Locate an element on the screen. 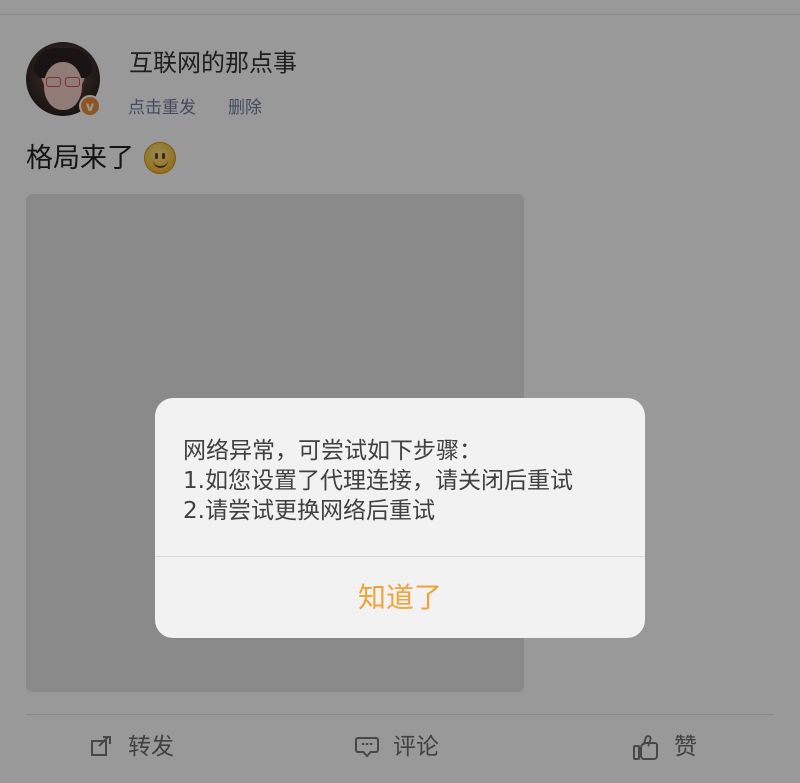  dialog-line-1: 网络异常，可尝试如下步骤： is located at coordinates (332, 451).